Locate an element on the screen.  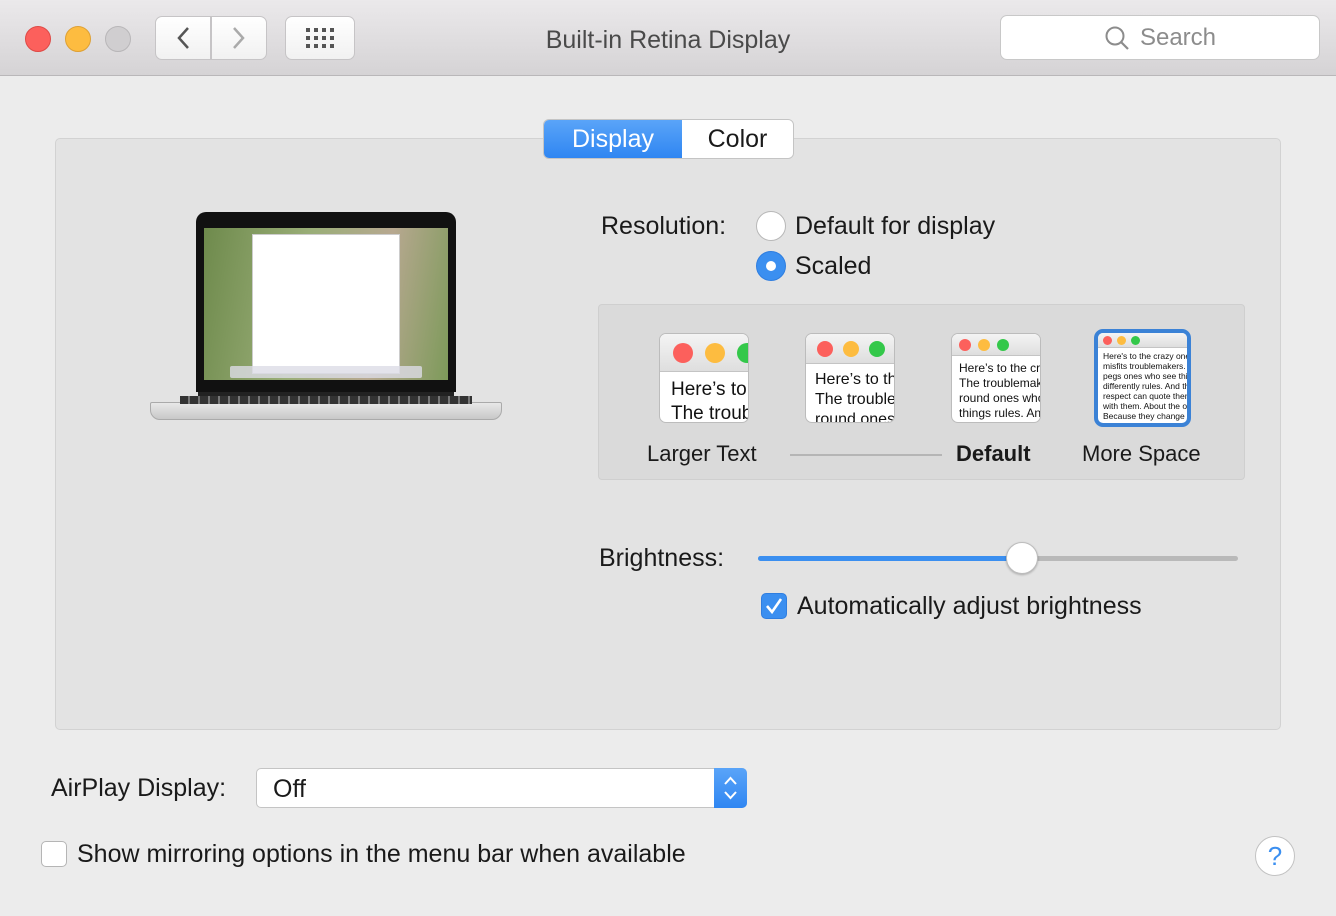
scaled-label: Scaled is located at coordinates (833, 266).